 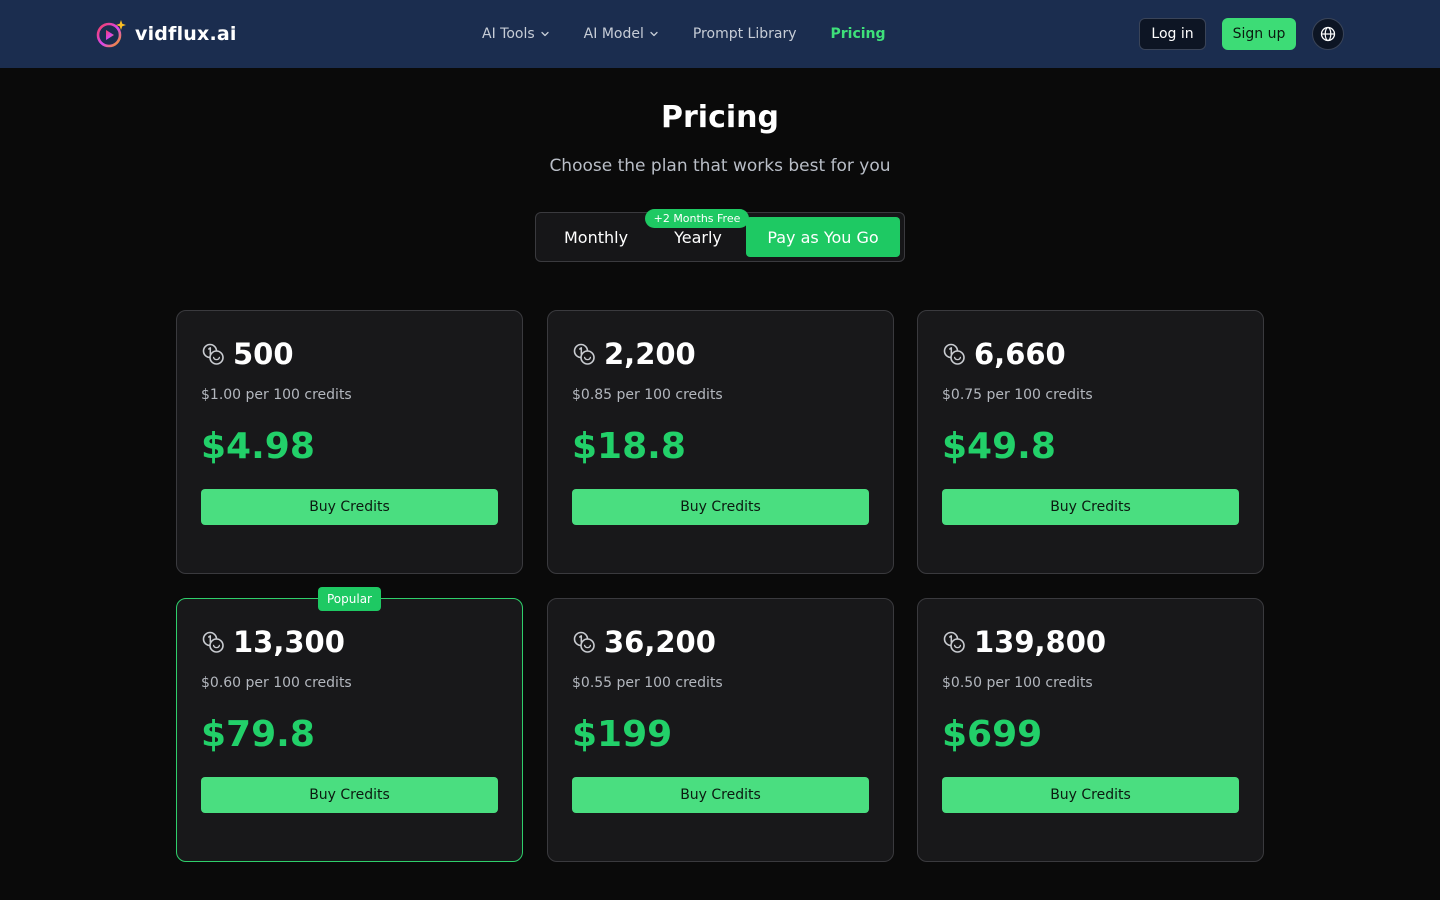 I want to click on nav-ai-tools-label: AI Tools, so click(x=508, y=34).